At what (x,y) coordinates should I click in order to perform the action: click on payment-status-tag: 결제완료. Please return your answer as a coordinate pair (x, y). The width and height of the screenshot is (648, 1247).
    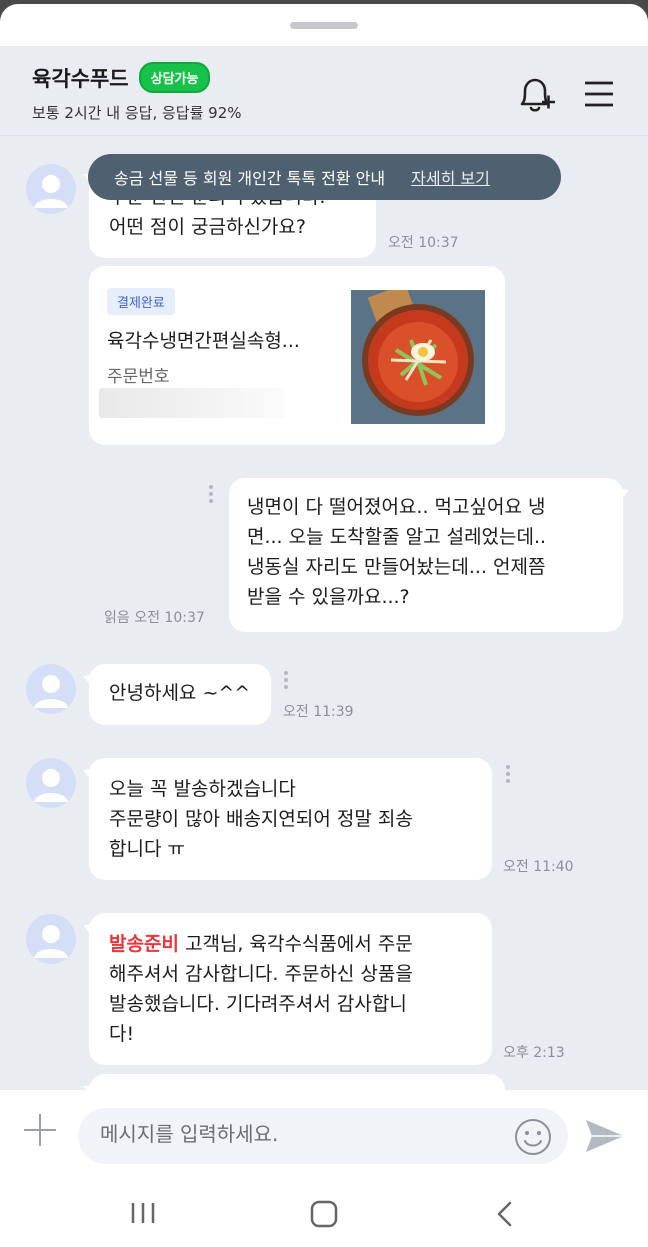
    Looking at the image, I should click on (141, 301).